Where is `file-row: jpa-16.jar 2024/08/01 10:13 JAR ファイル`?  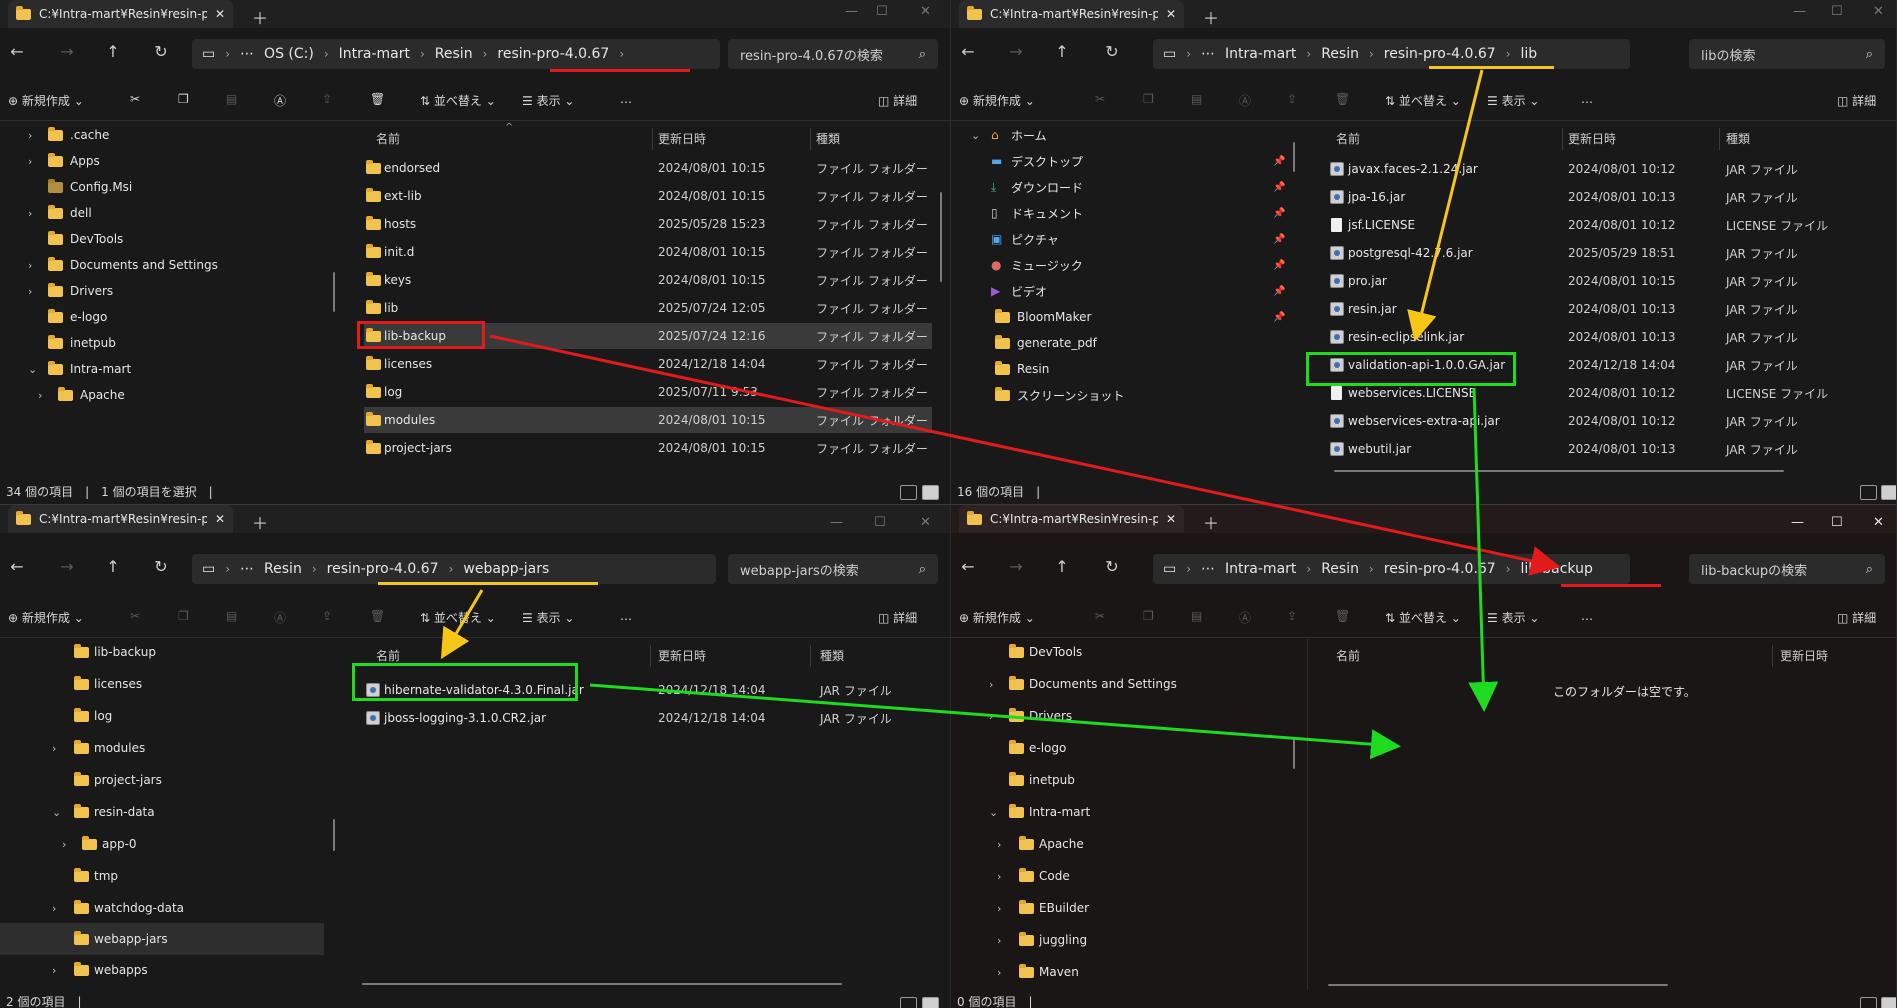 file-row: jpa-16.jar 2024/08/01 10:13 JAR ファイル is located at coordinates (1605, 197).